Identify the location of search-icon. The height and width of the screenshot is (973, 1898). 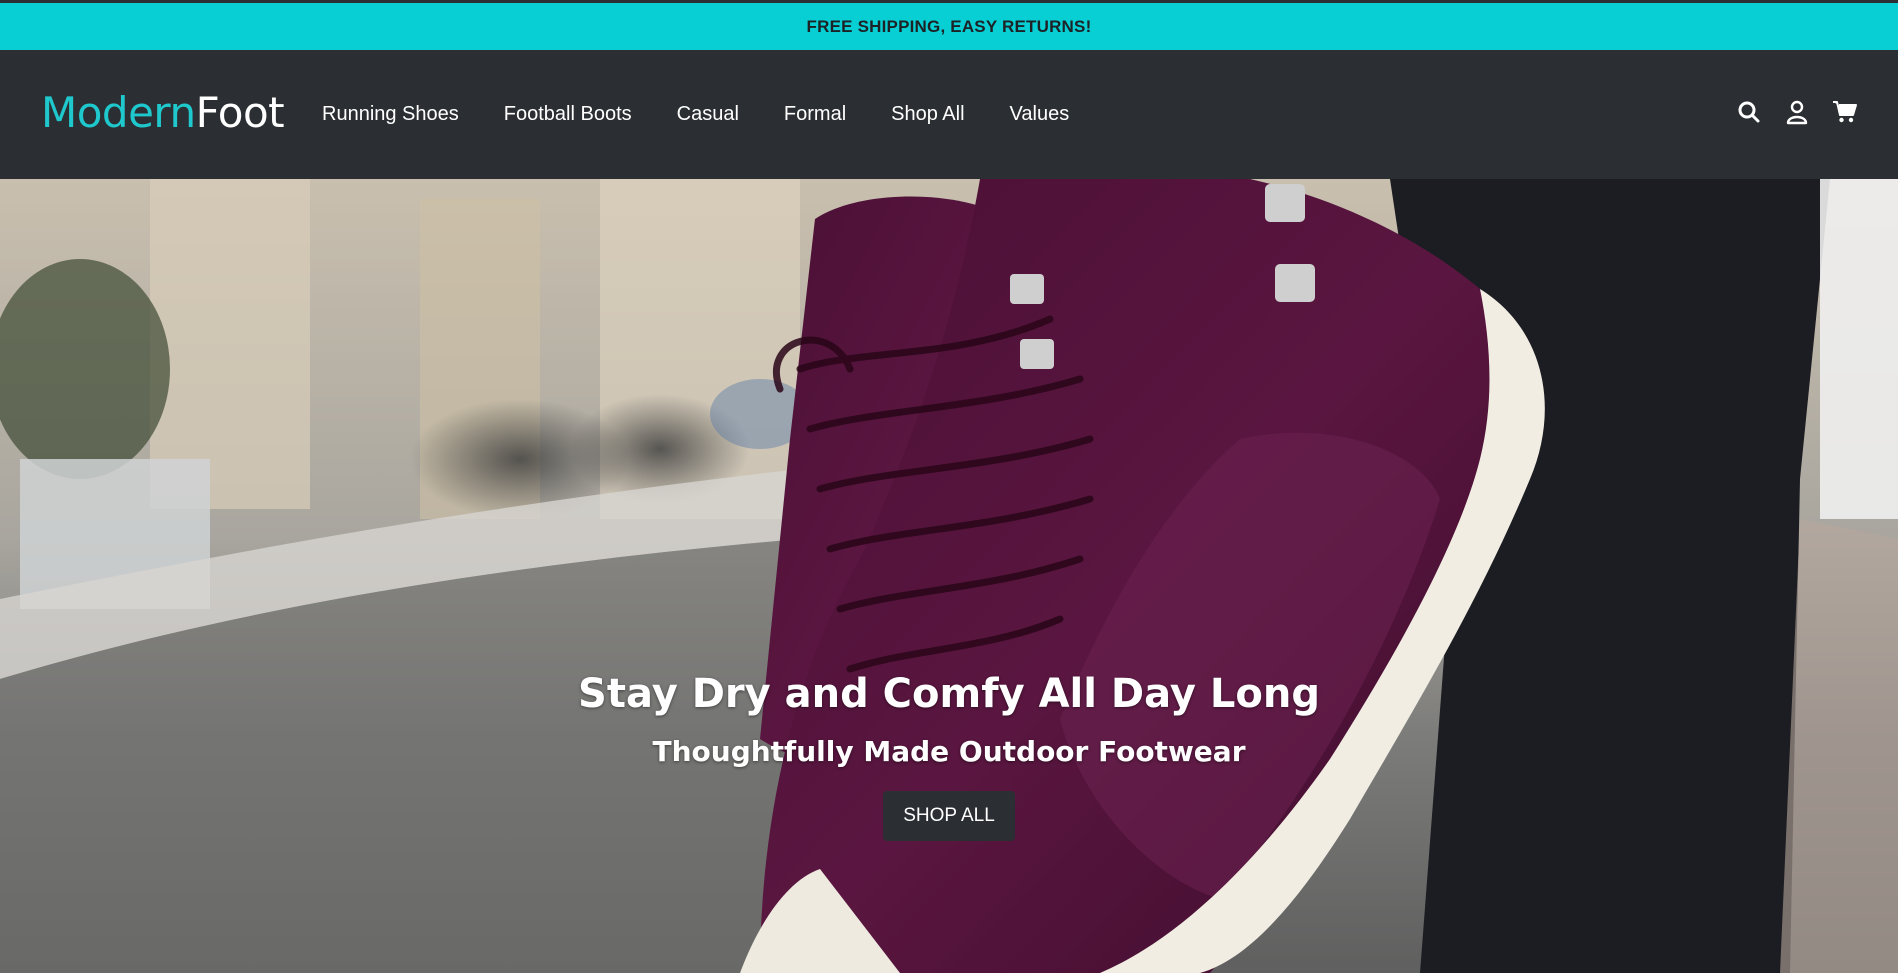
(1749, 112).